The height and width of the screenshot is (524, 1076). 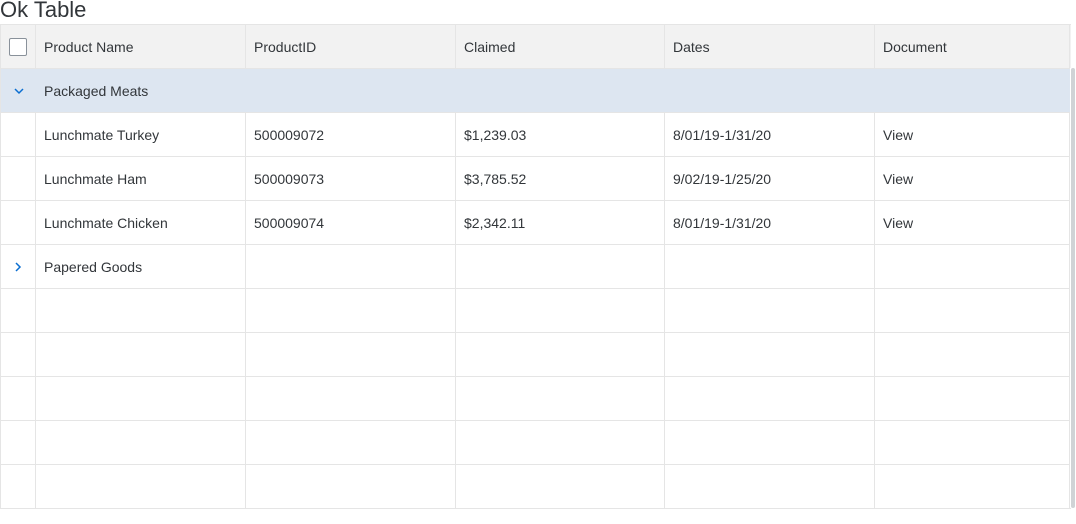 I want to click on group-row-papered-goods: Papered Goods, so click(x=536, y=267).